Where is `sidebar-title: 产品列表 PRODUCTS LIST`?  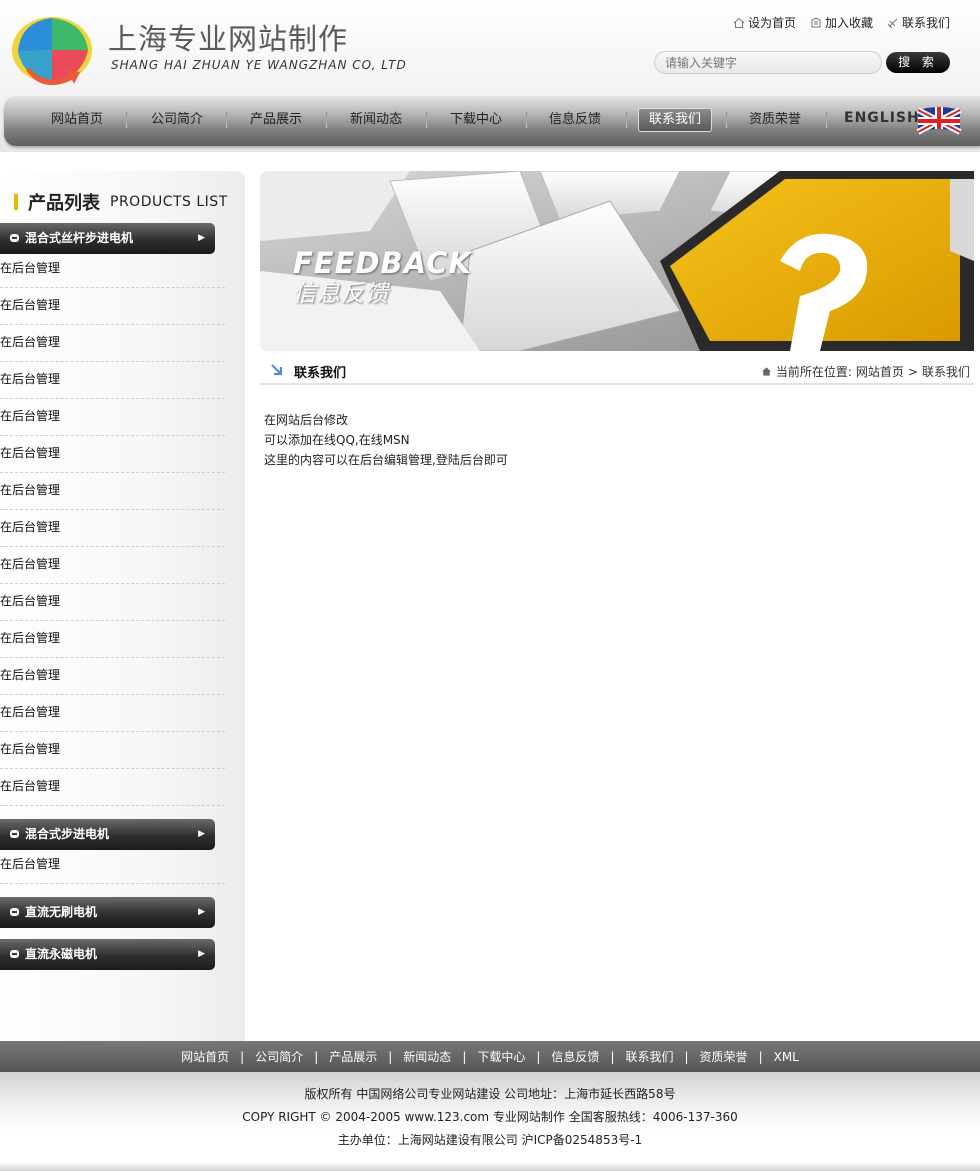 sidebar-title: 产品列表 PRODUCTS LIST is located at coordinates (121, 202).